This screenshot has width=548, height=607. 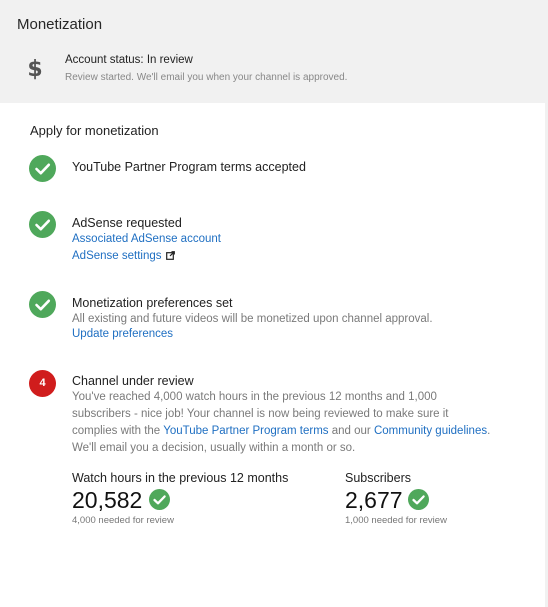 What do you see at coordinates (170, 256) in the screenshot?
I see `external-link-icon` at bounding box center [170, 256].